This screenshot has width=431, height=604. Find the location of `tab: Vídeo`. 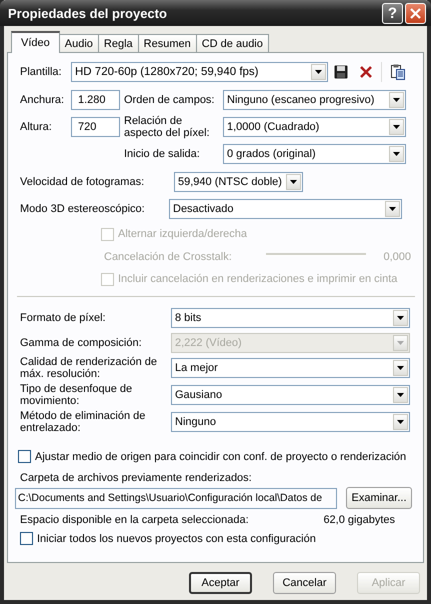

tab: Vídeo is located at coordinates (35, 42).